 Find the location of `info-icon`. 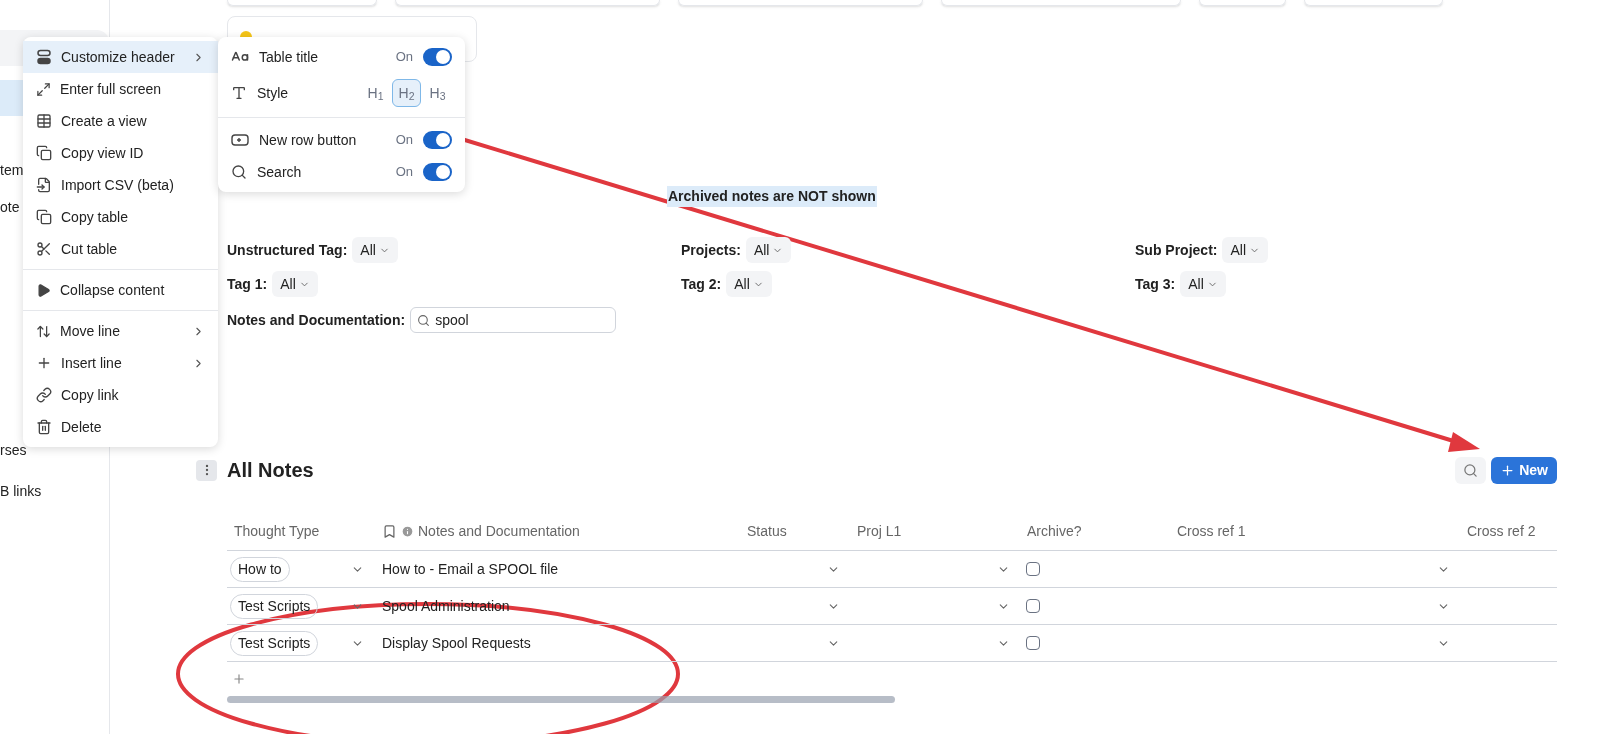

info-icon is located at coordinates (407, 531).